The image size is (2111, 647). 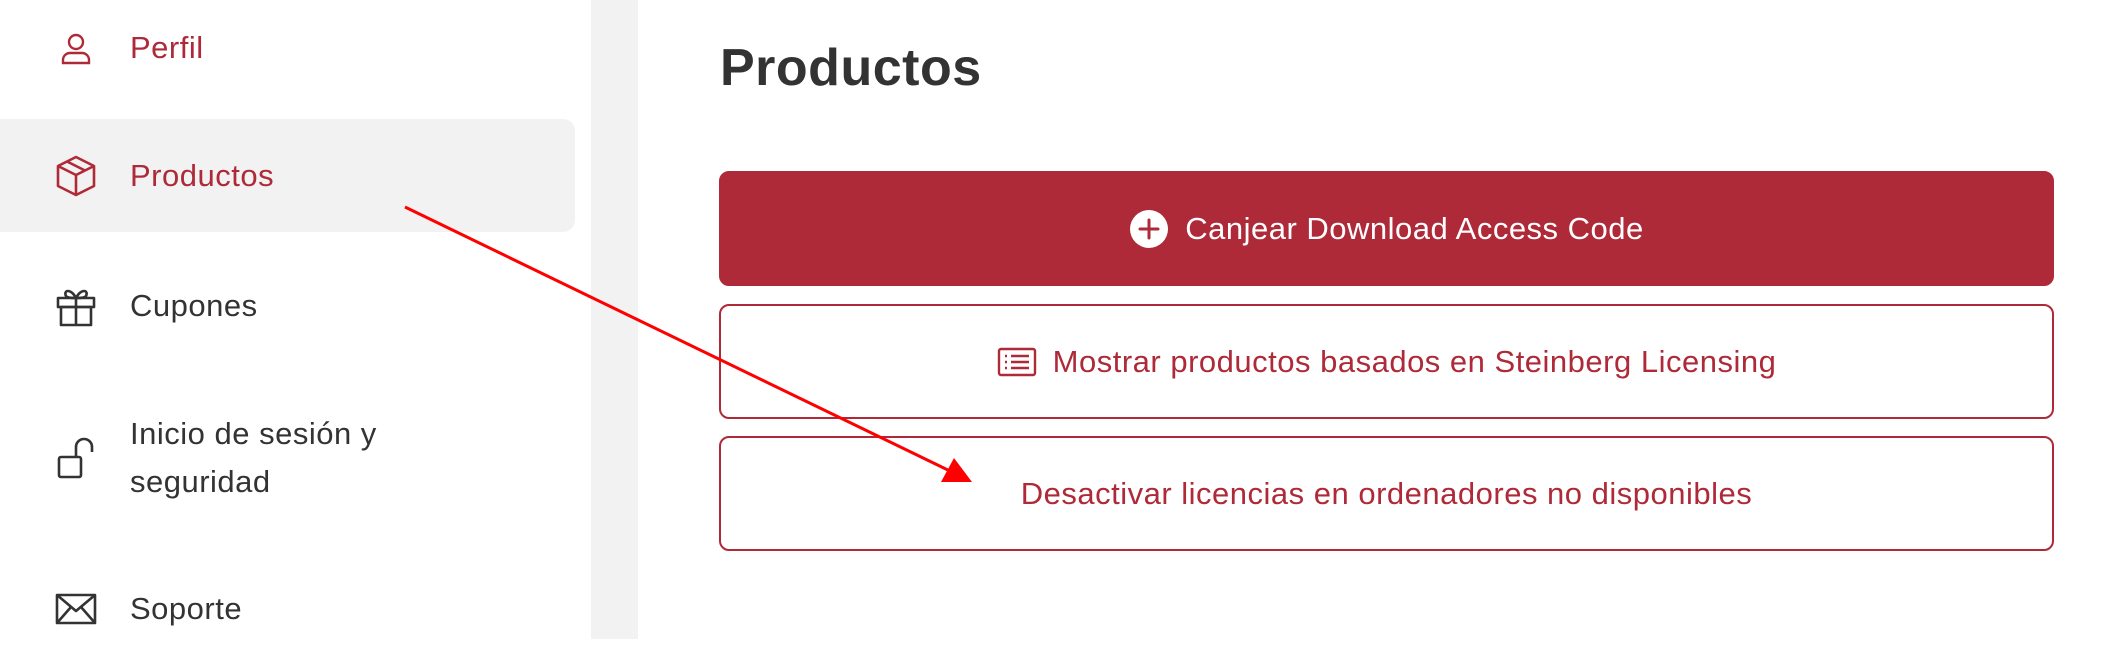 I want to click on list-icon, so click(x=1017, y=362).